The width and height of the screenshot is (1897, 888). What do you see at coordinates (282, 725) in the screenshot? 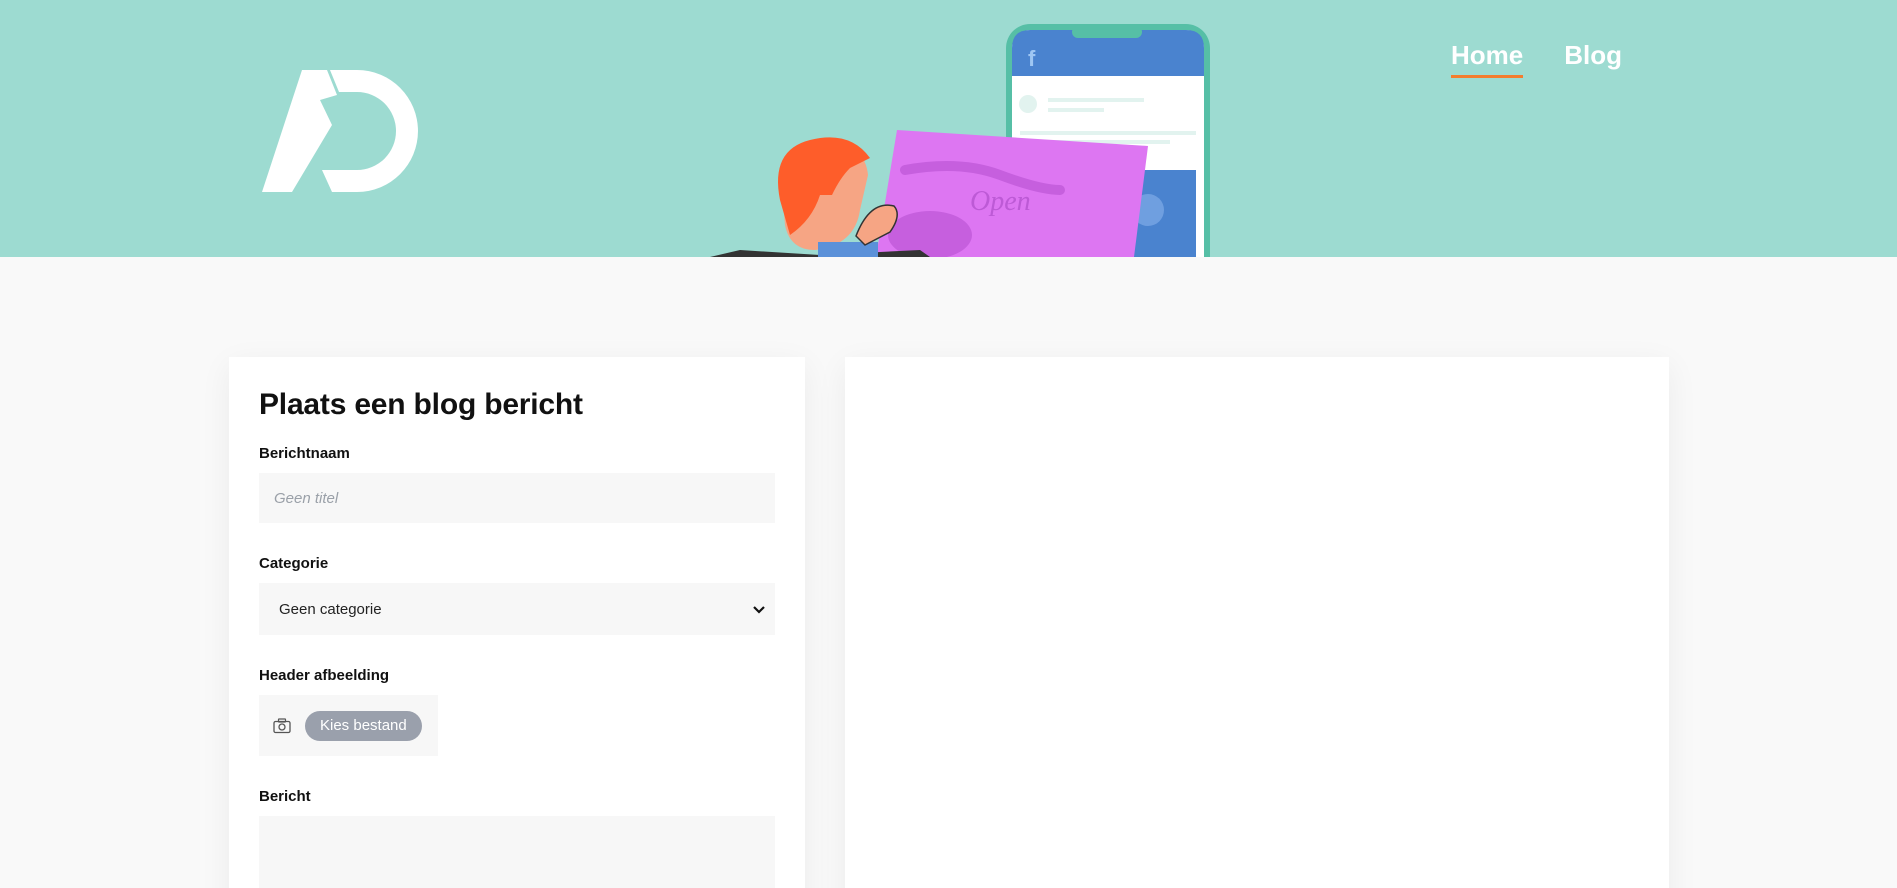
I see `camera-icon` at bounding box center [282, 725].